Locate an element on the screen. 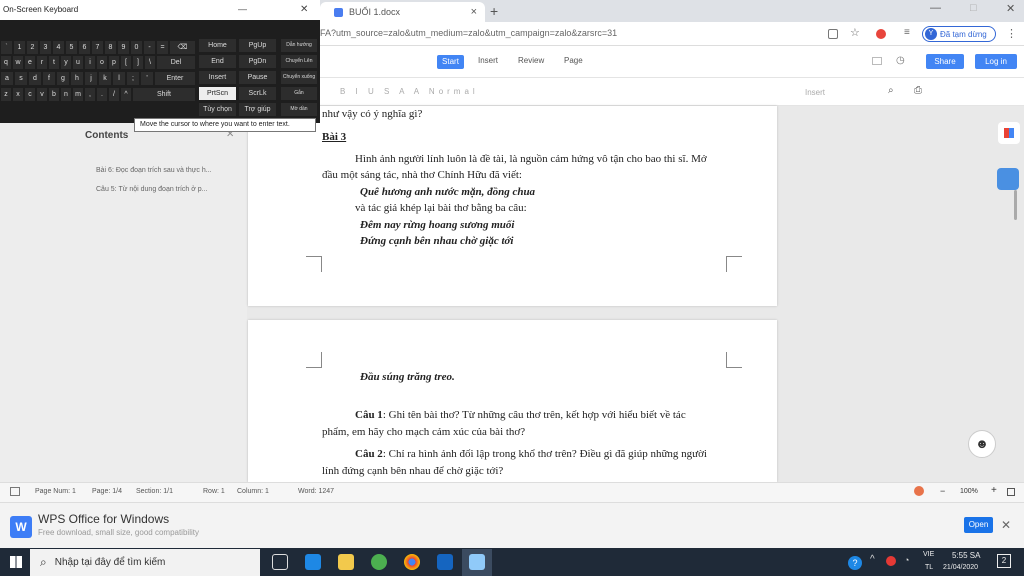 Image resolution: width=1024 pixels, height=576 pixels. osk-key: q is located at coordinates (6, 62).